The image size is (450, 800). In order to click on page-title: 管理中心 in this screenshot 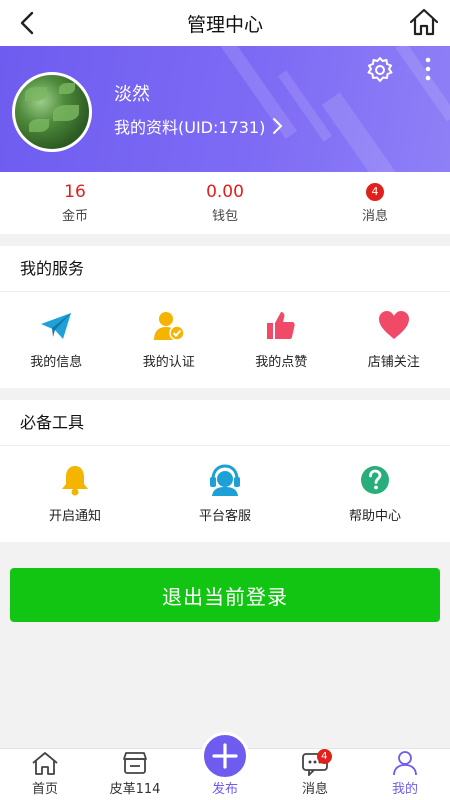, I will do `click(224, 24)`.